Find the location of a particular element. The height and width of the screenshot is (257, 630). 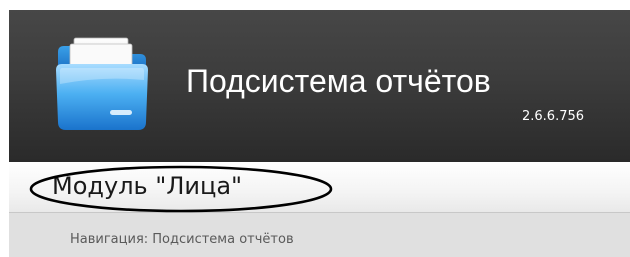

module-title: Модуль "Лица" is located at coordinates (147, 186).